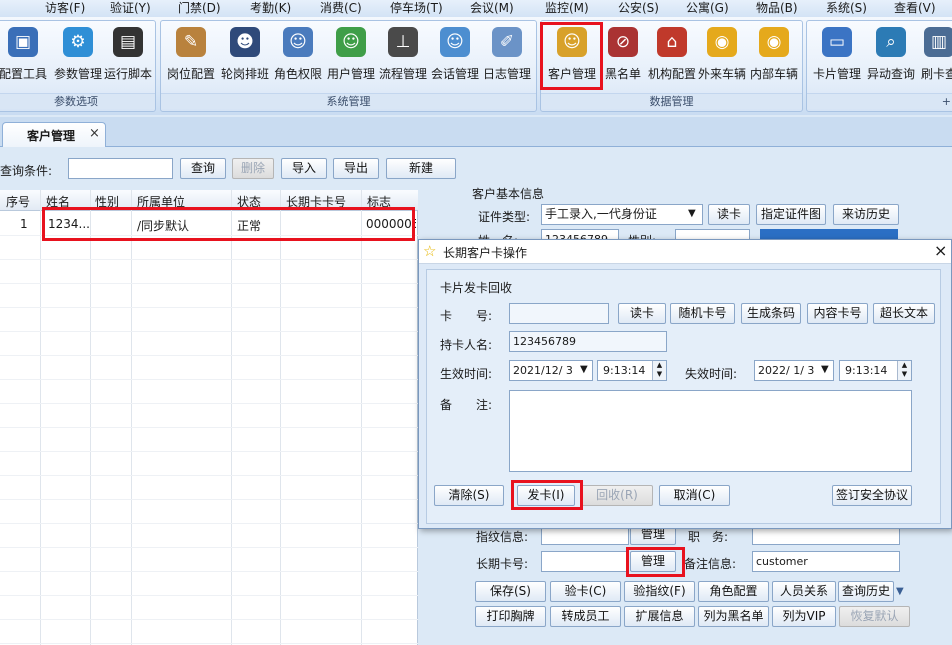 Image resolution: width=952 pixels, height=645 pixels. I want to click on gen-barcode-button: 生成条码, so click(771, 313).